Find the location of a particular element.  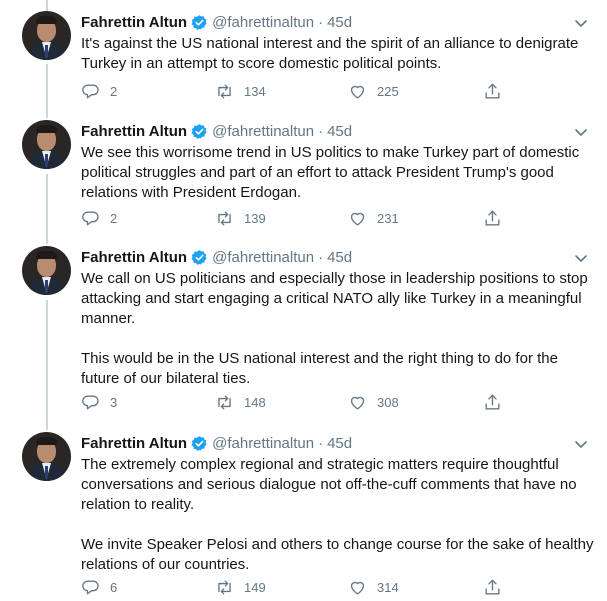

like-button: 314 is located at coordinates (373, 587).